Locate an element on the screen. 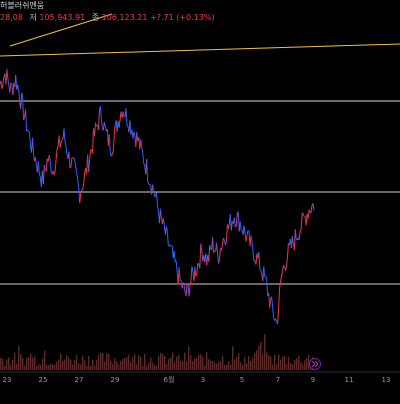  time-axis: 232527296월35791113 is located at coordinates (197, 379).